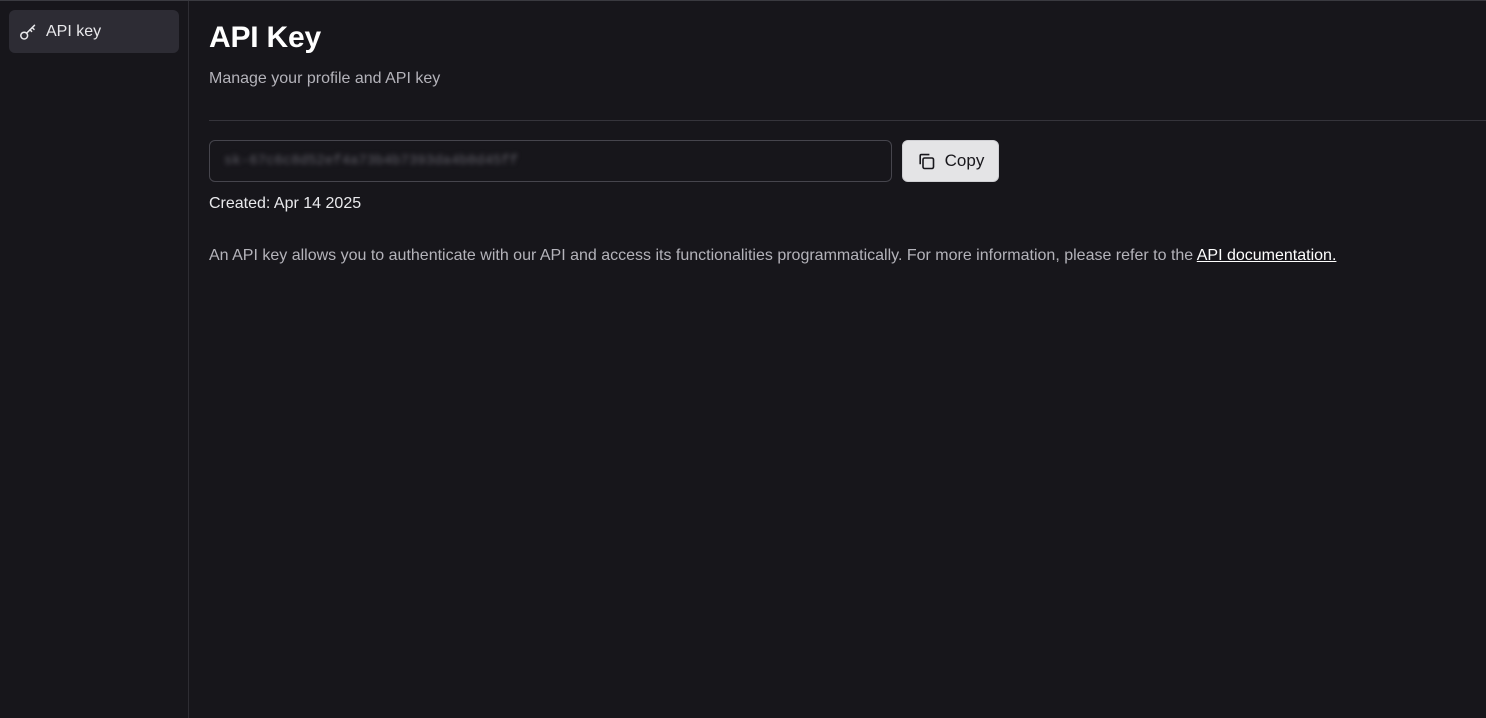  I want to click on page-subtitle: Manage your profile and API key, so click(325, 78).